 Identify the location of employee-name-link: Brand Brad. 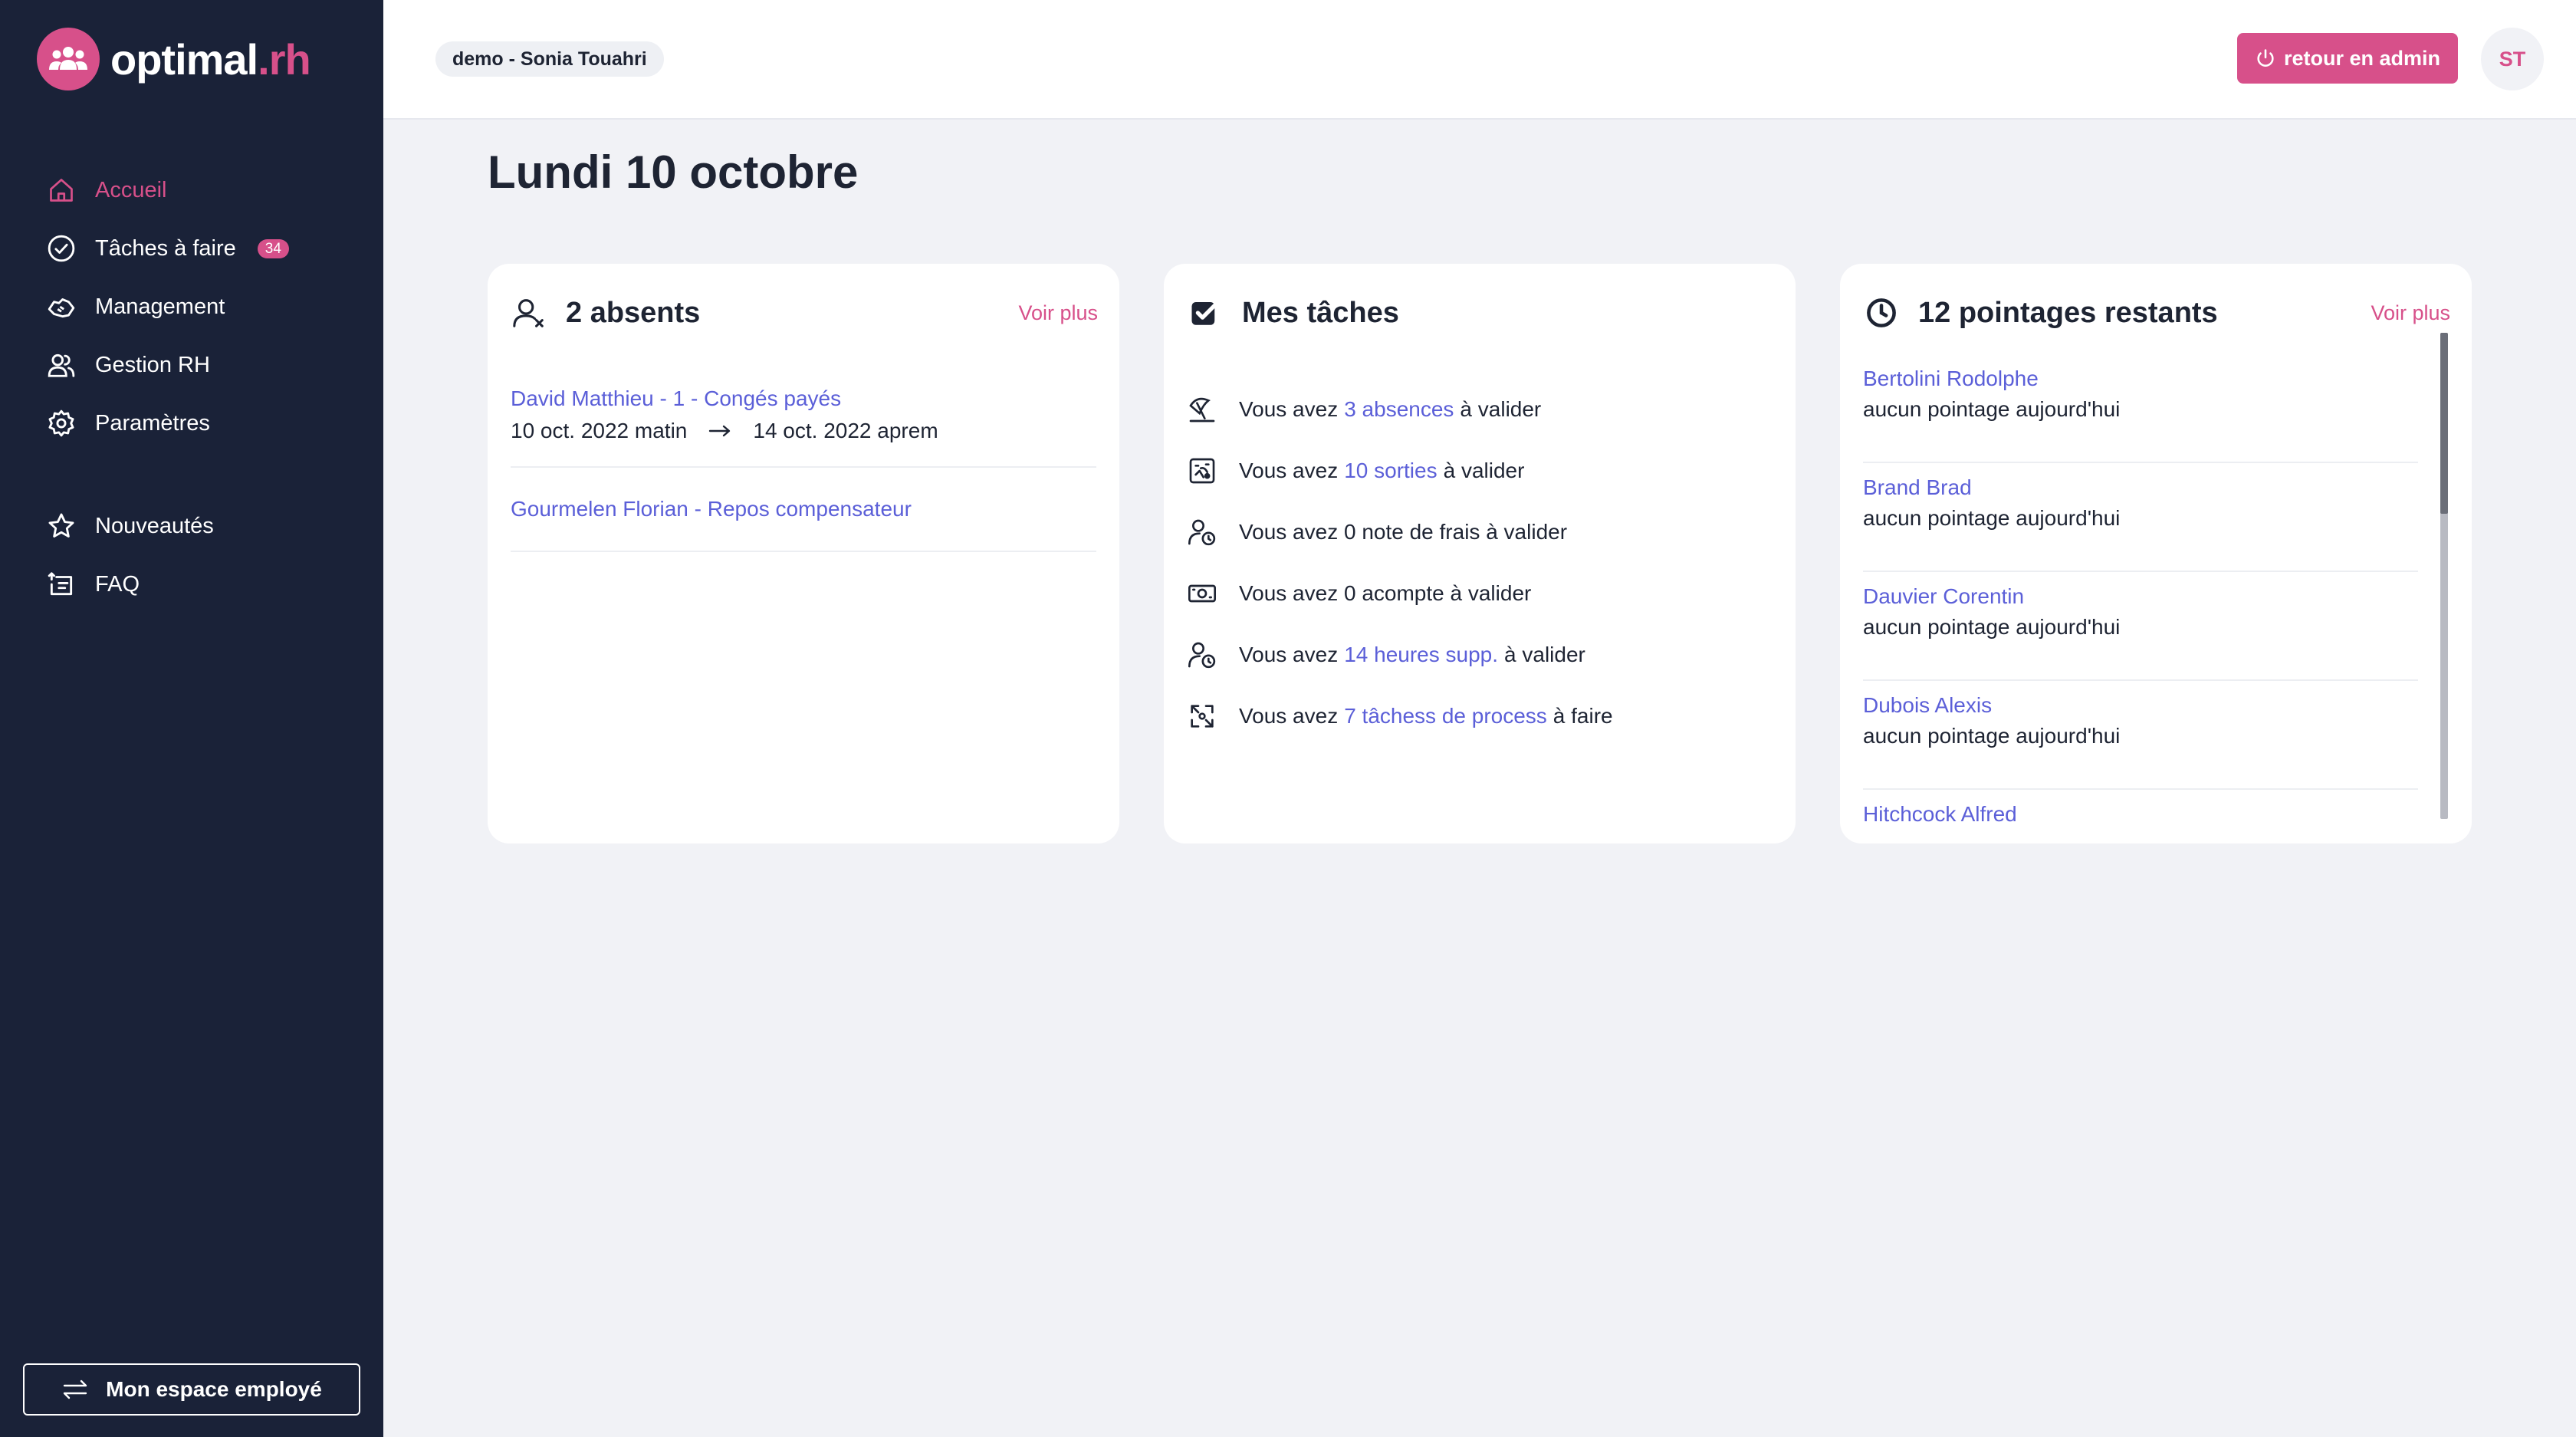
(2140, 487).